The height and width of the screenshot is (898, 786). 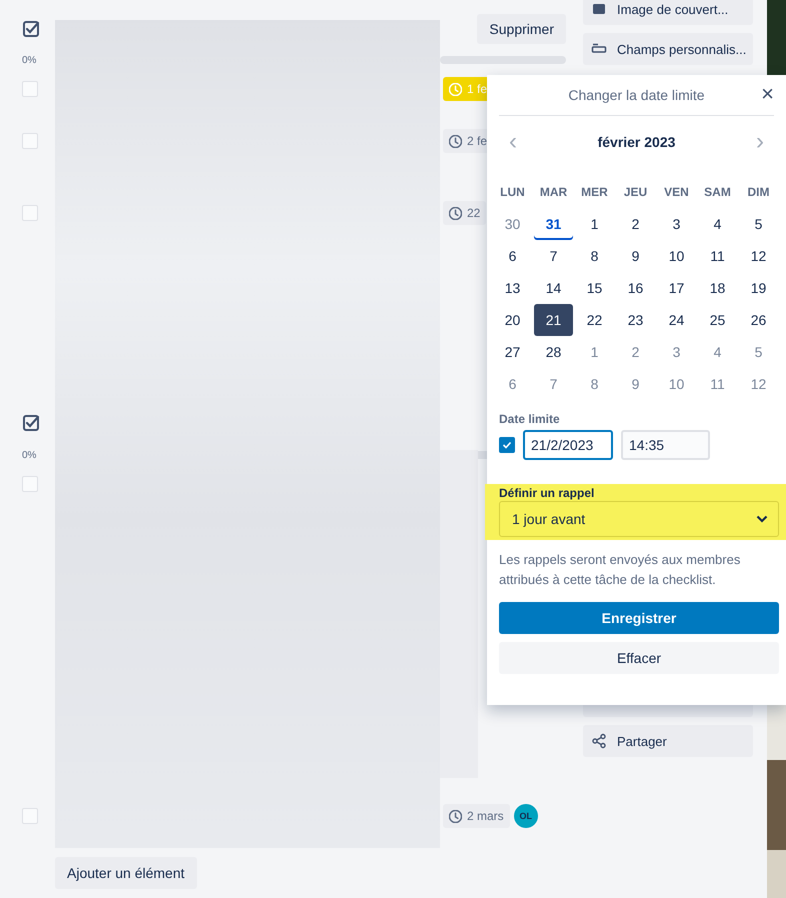 I want to click on month-title: février 2023, so click(x=637, y=142).